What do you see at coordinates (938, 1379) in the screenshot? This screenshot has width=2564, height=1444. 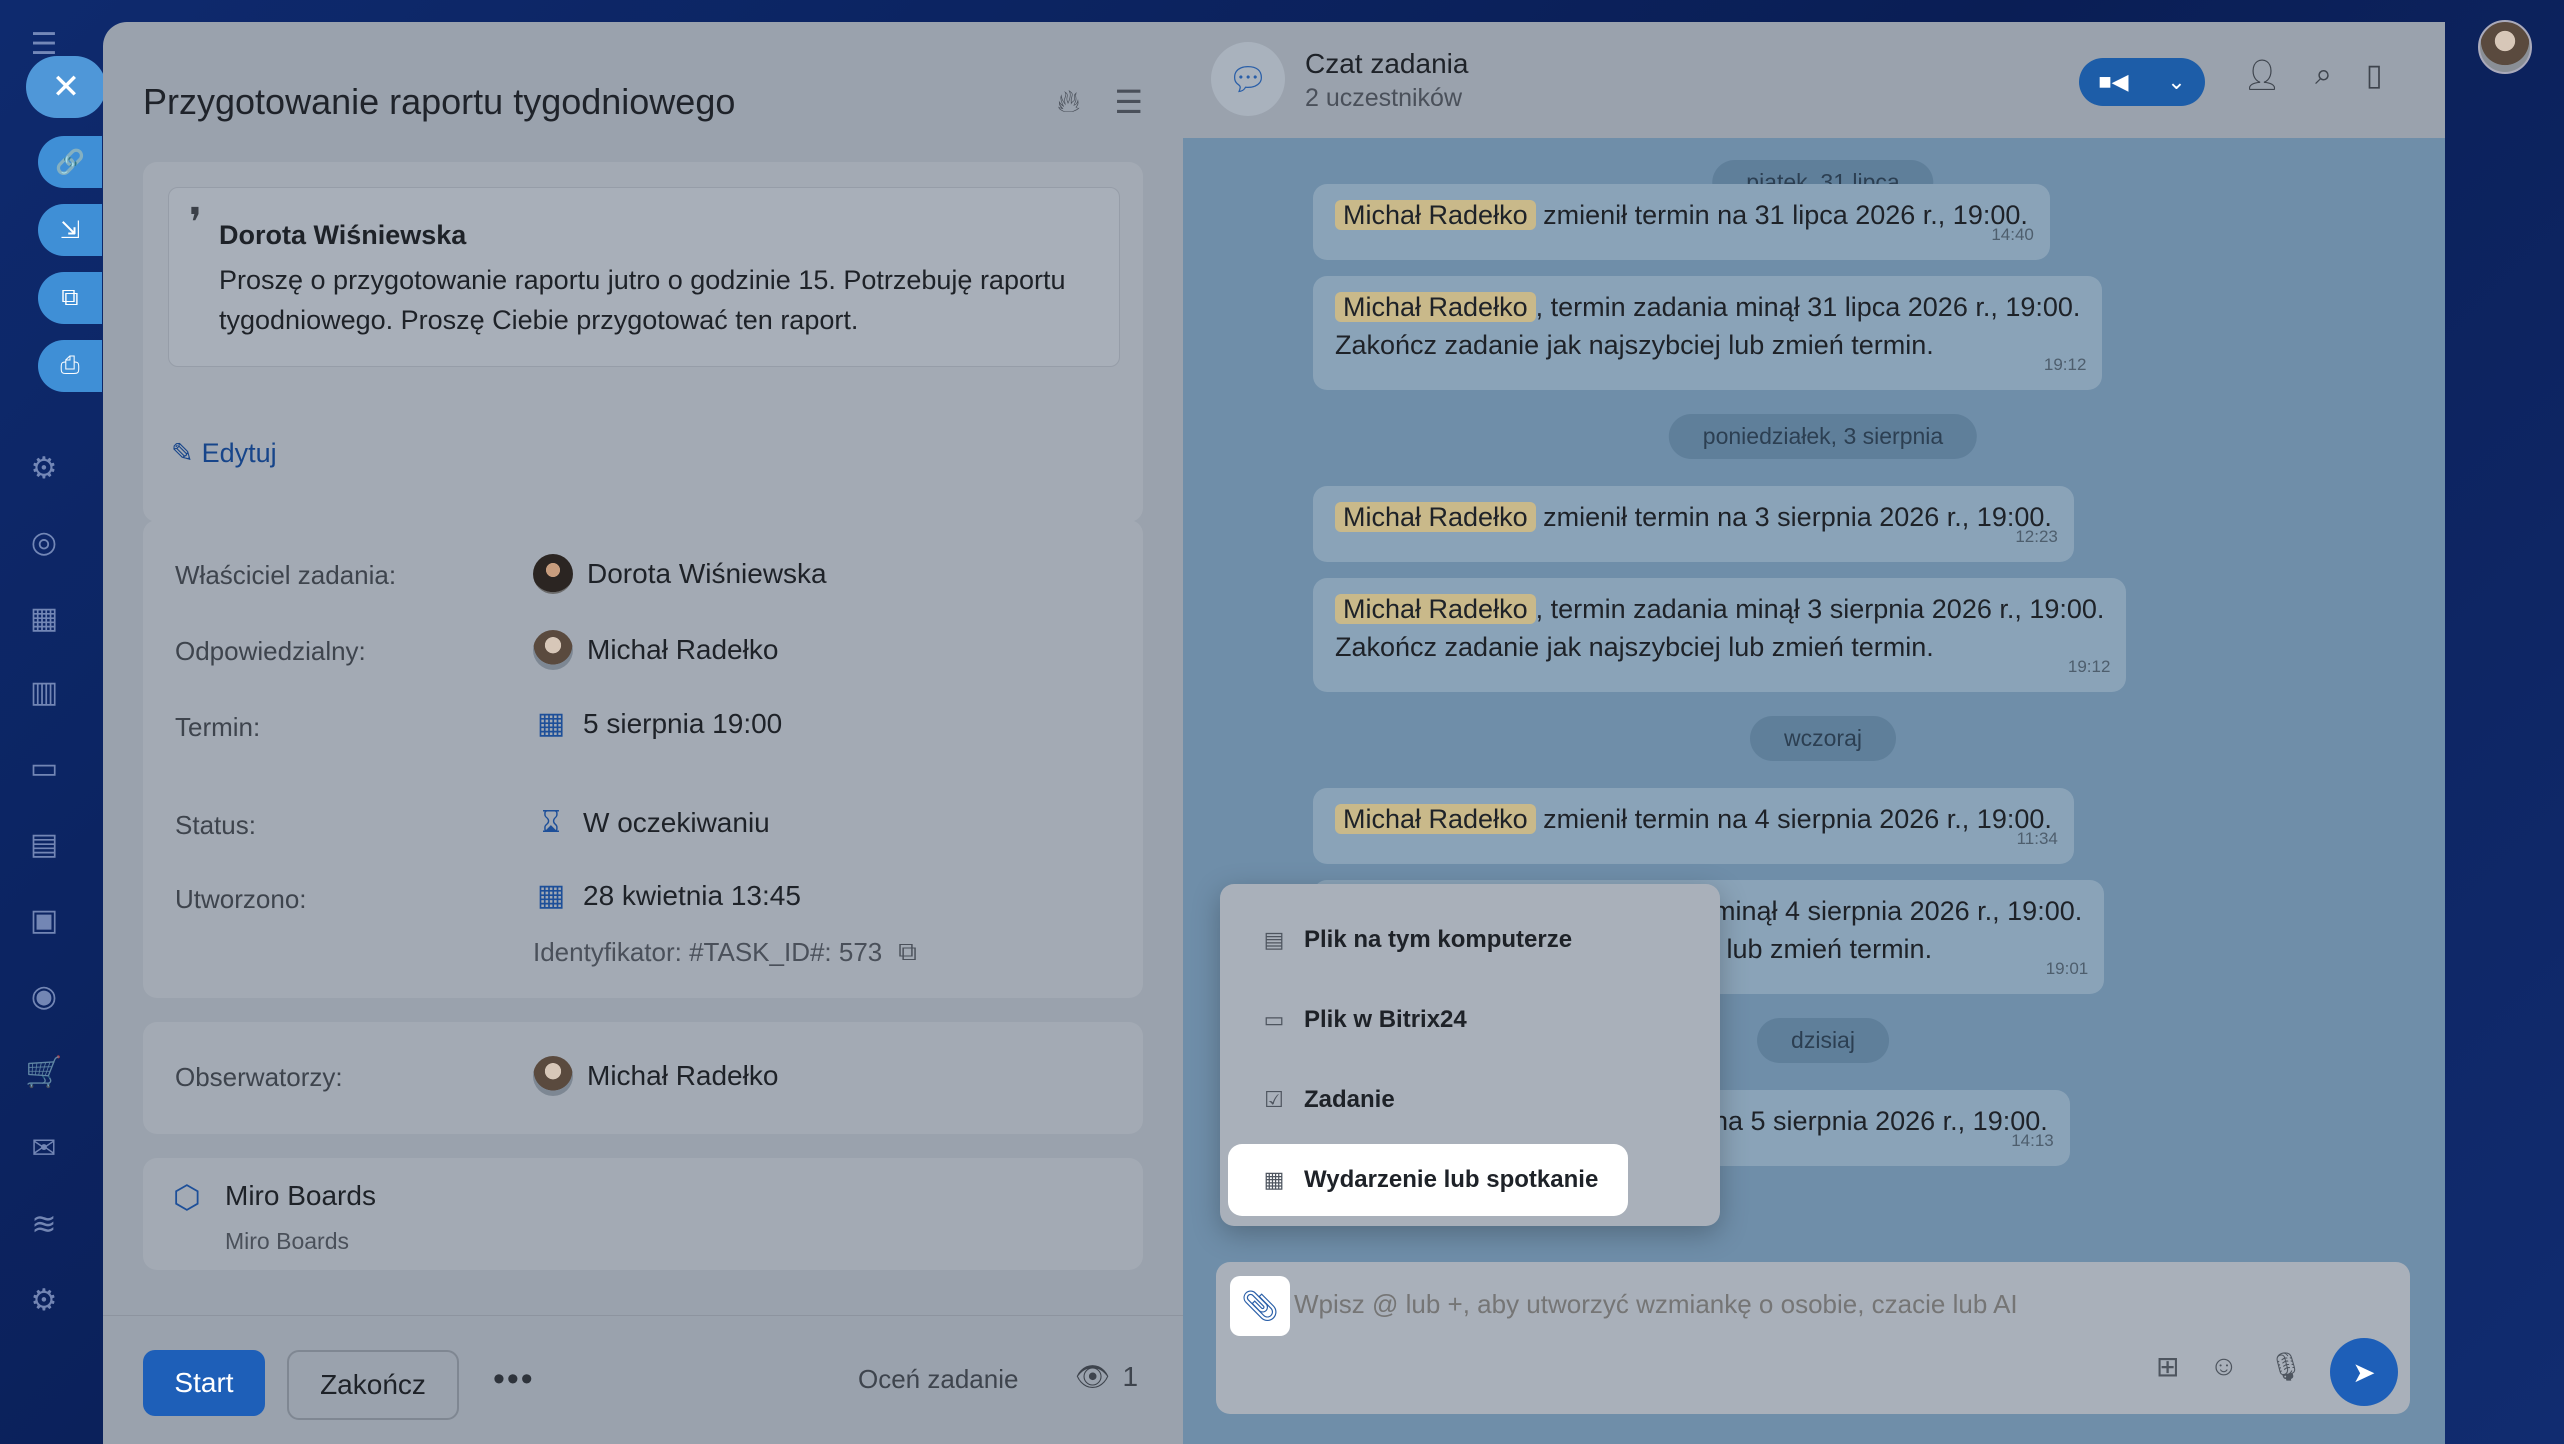 I see `rate-task-button: Oceń zadanie` at bounding box center [938, 1379].